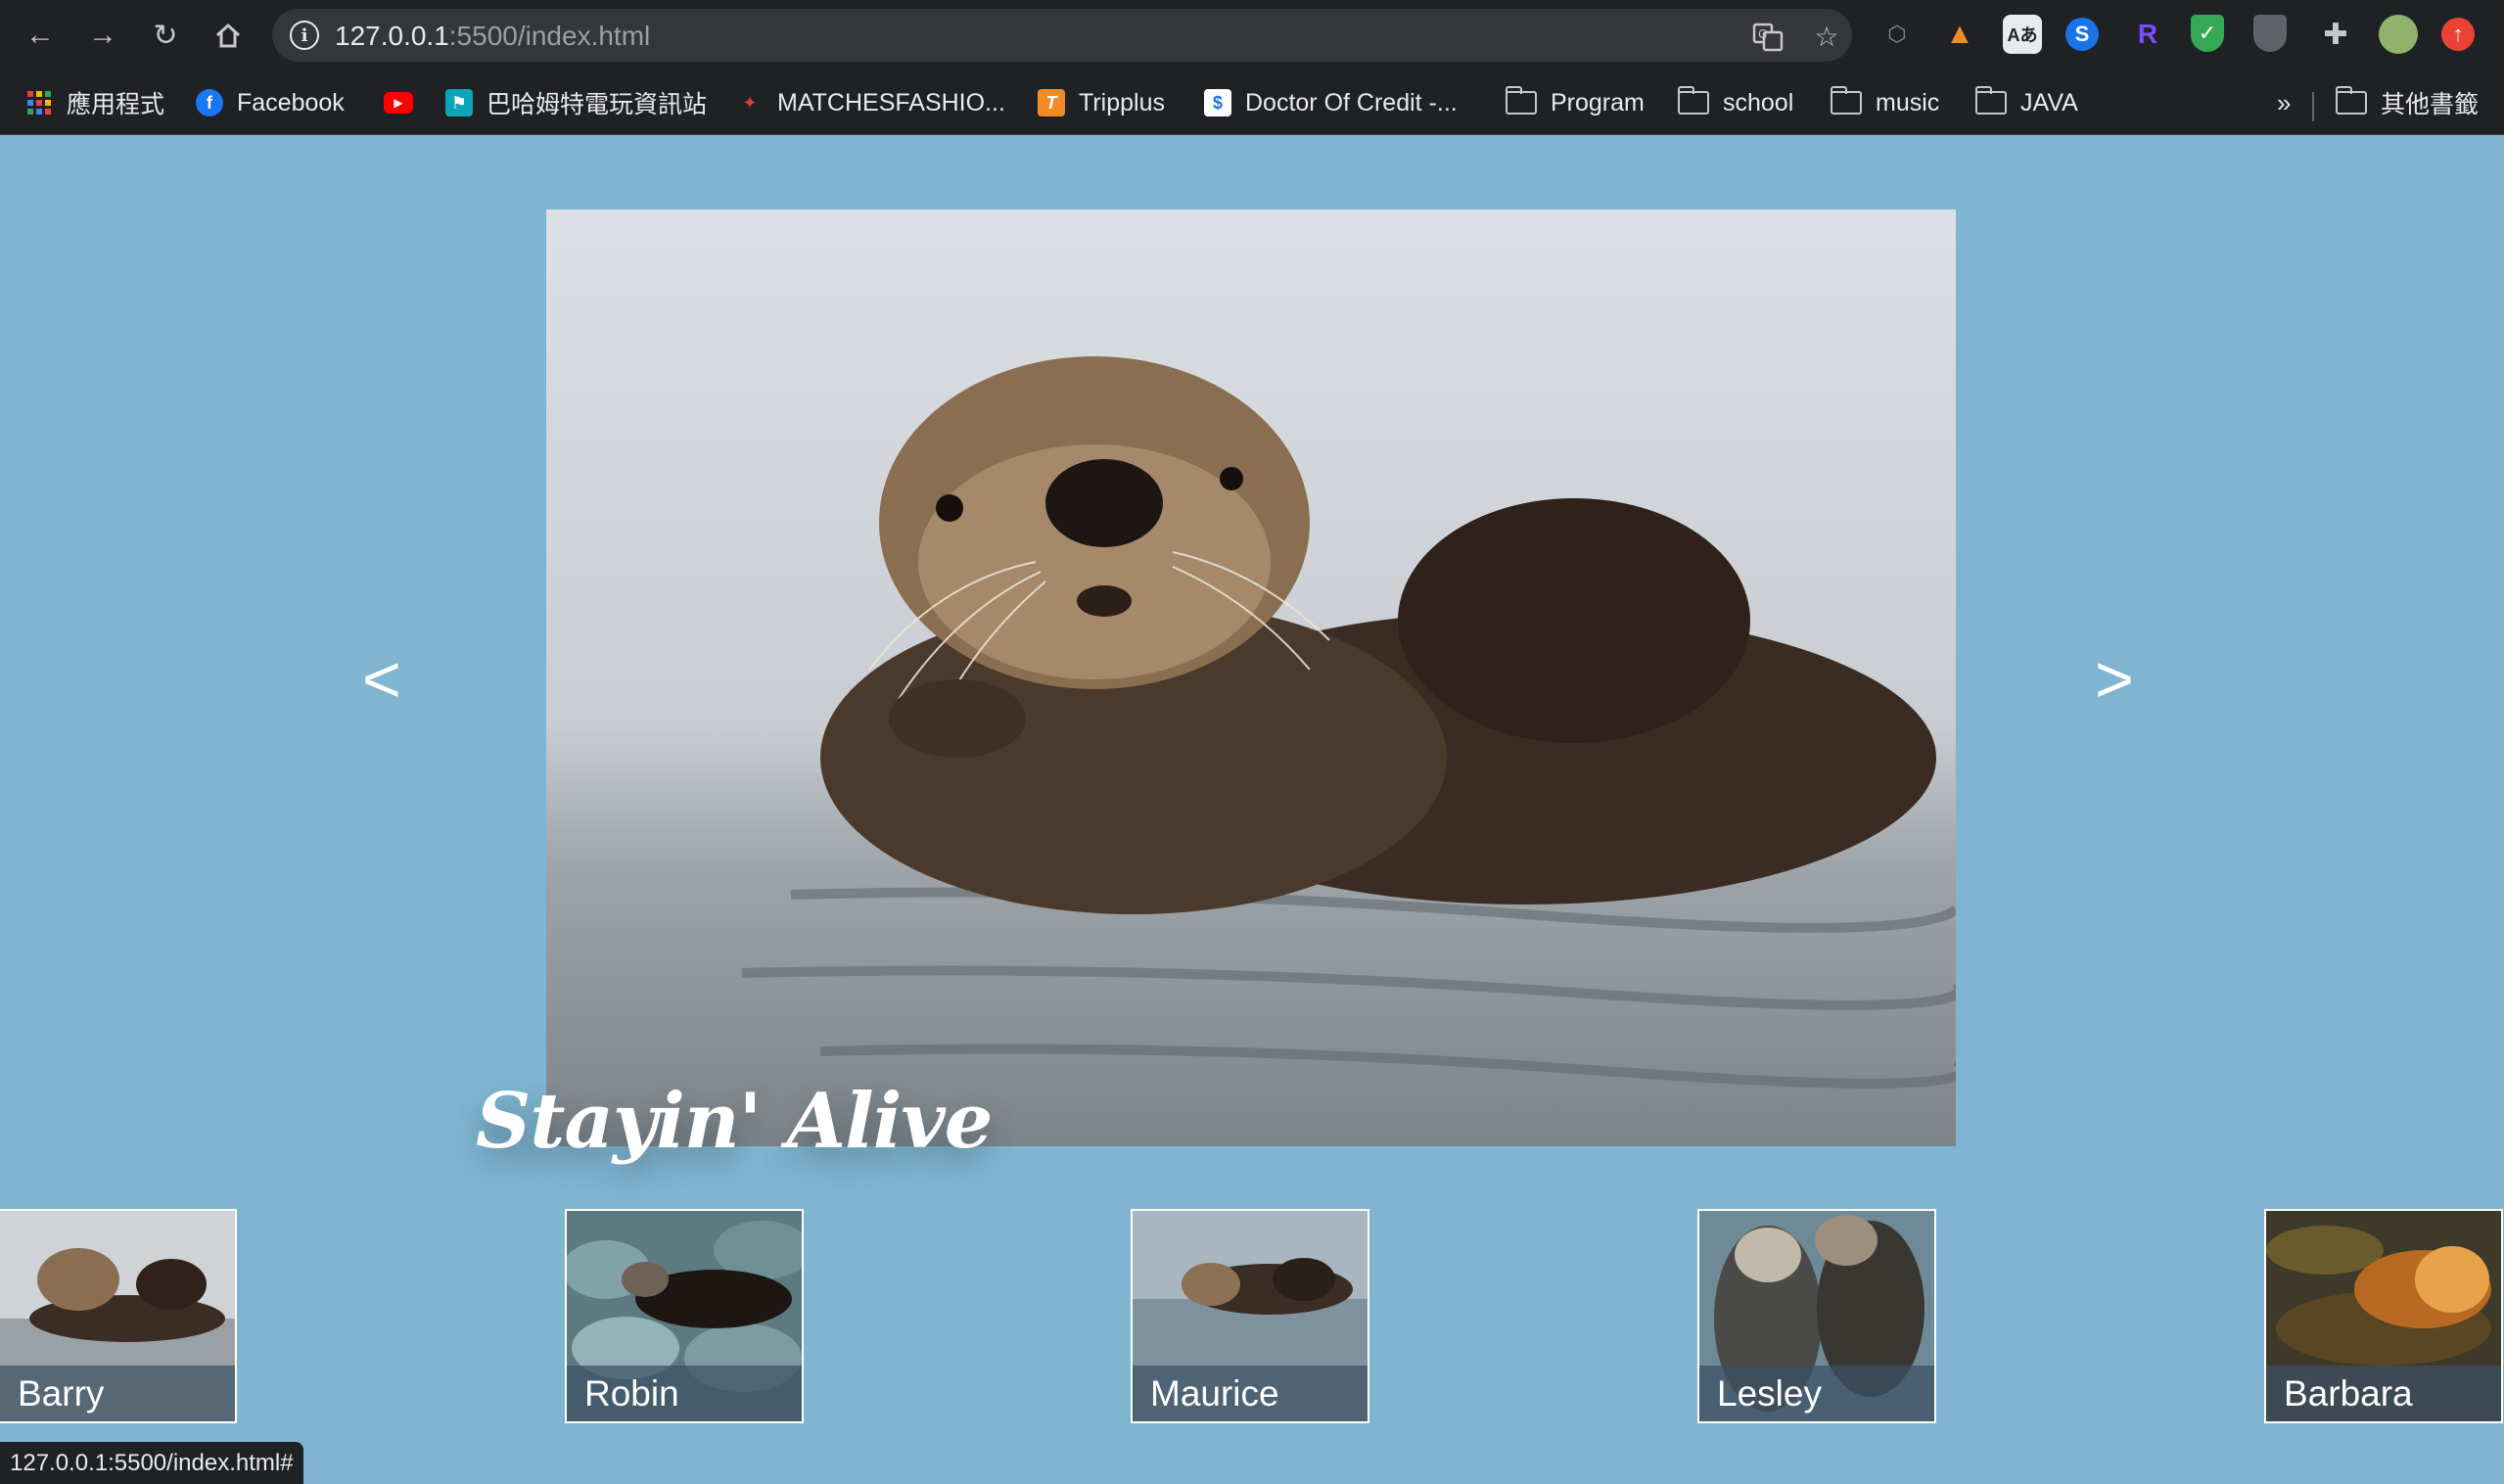 The image size is (2504, 1484). What do you see at coordinates (1062, 35) in the screenshot?
I see `address-bar: i 127.0.0.1:5500/index.html G ☆` at bounding box center [1062, 35].